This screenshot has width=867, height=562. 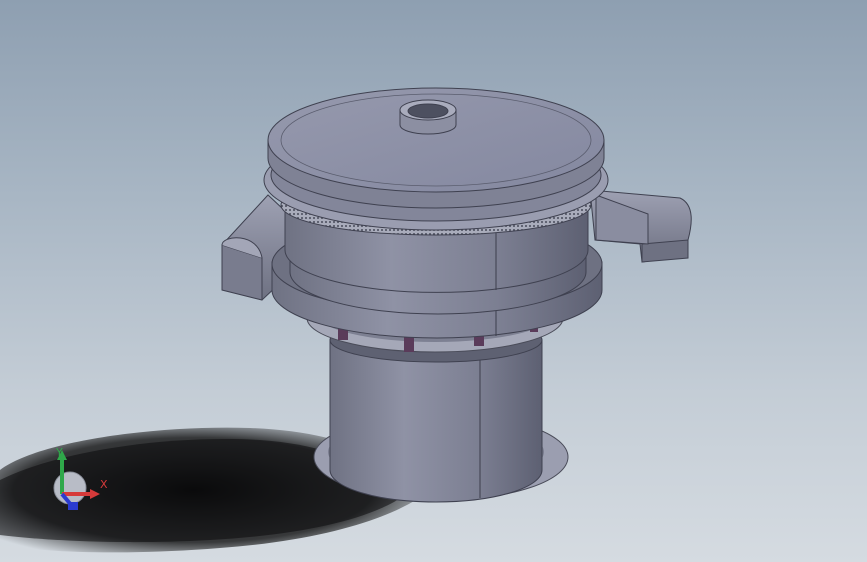 I want to click on x-axis-label: X, so click(x=104, y=484).